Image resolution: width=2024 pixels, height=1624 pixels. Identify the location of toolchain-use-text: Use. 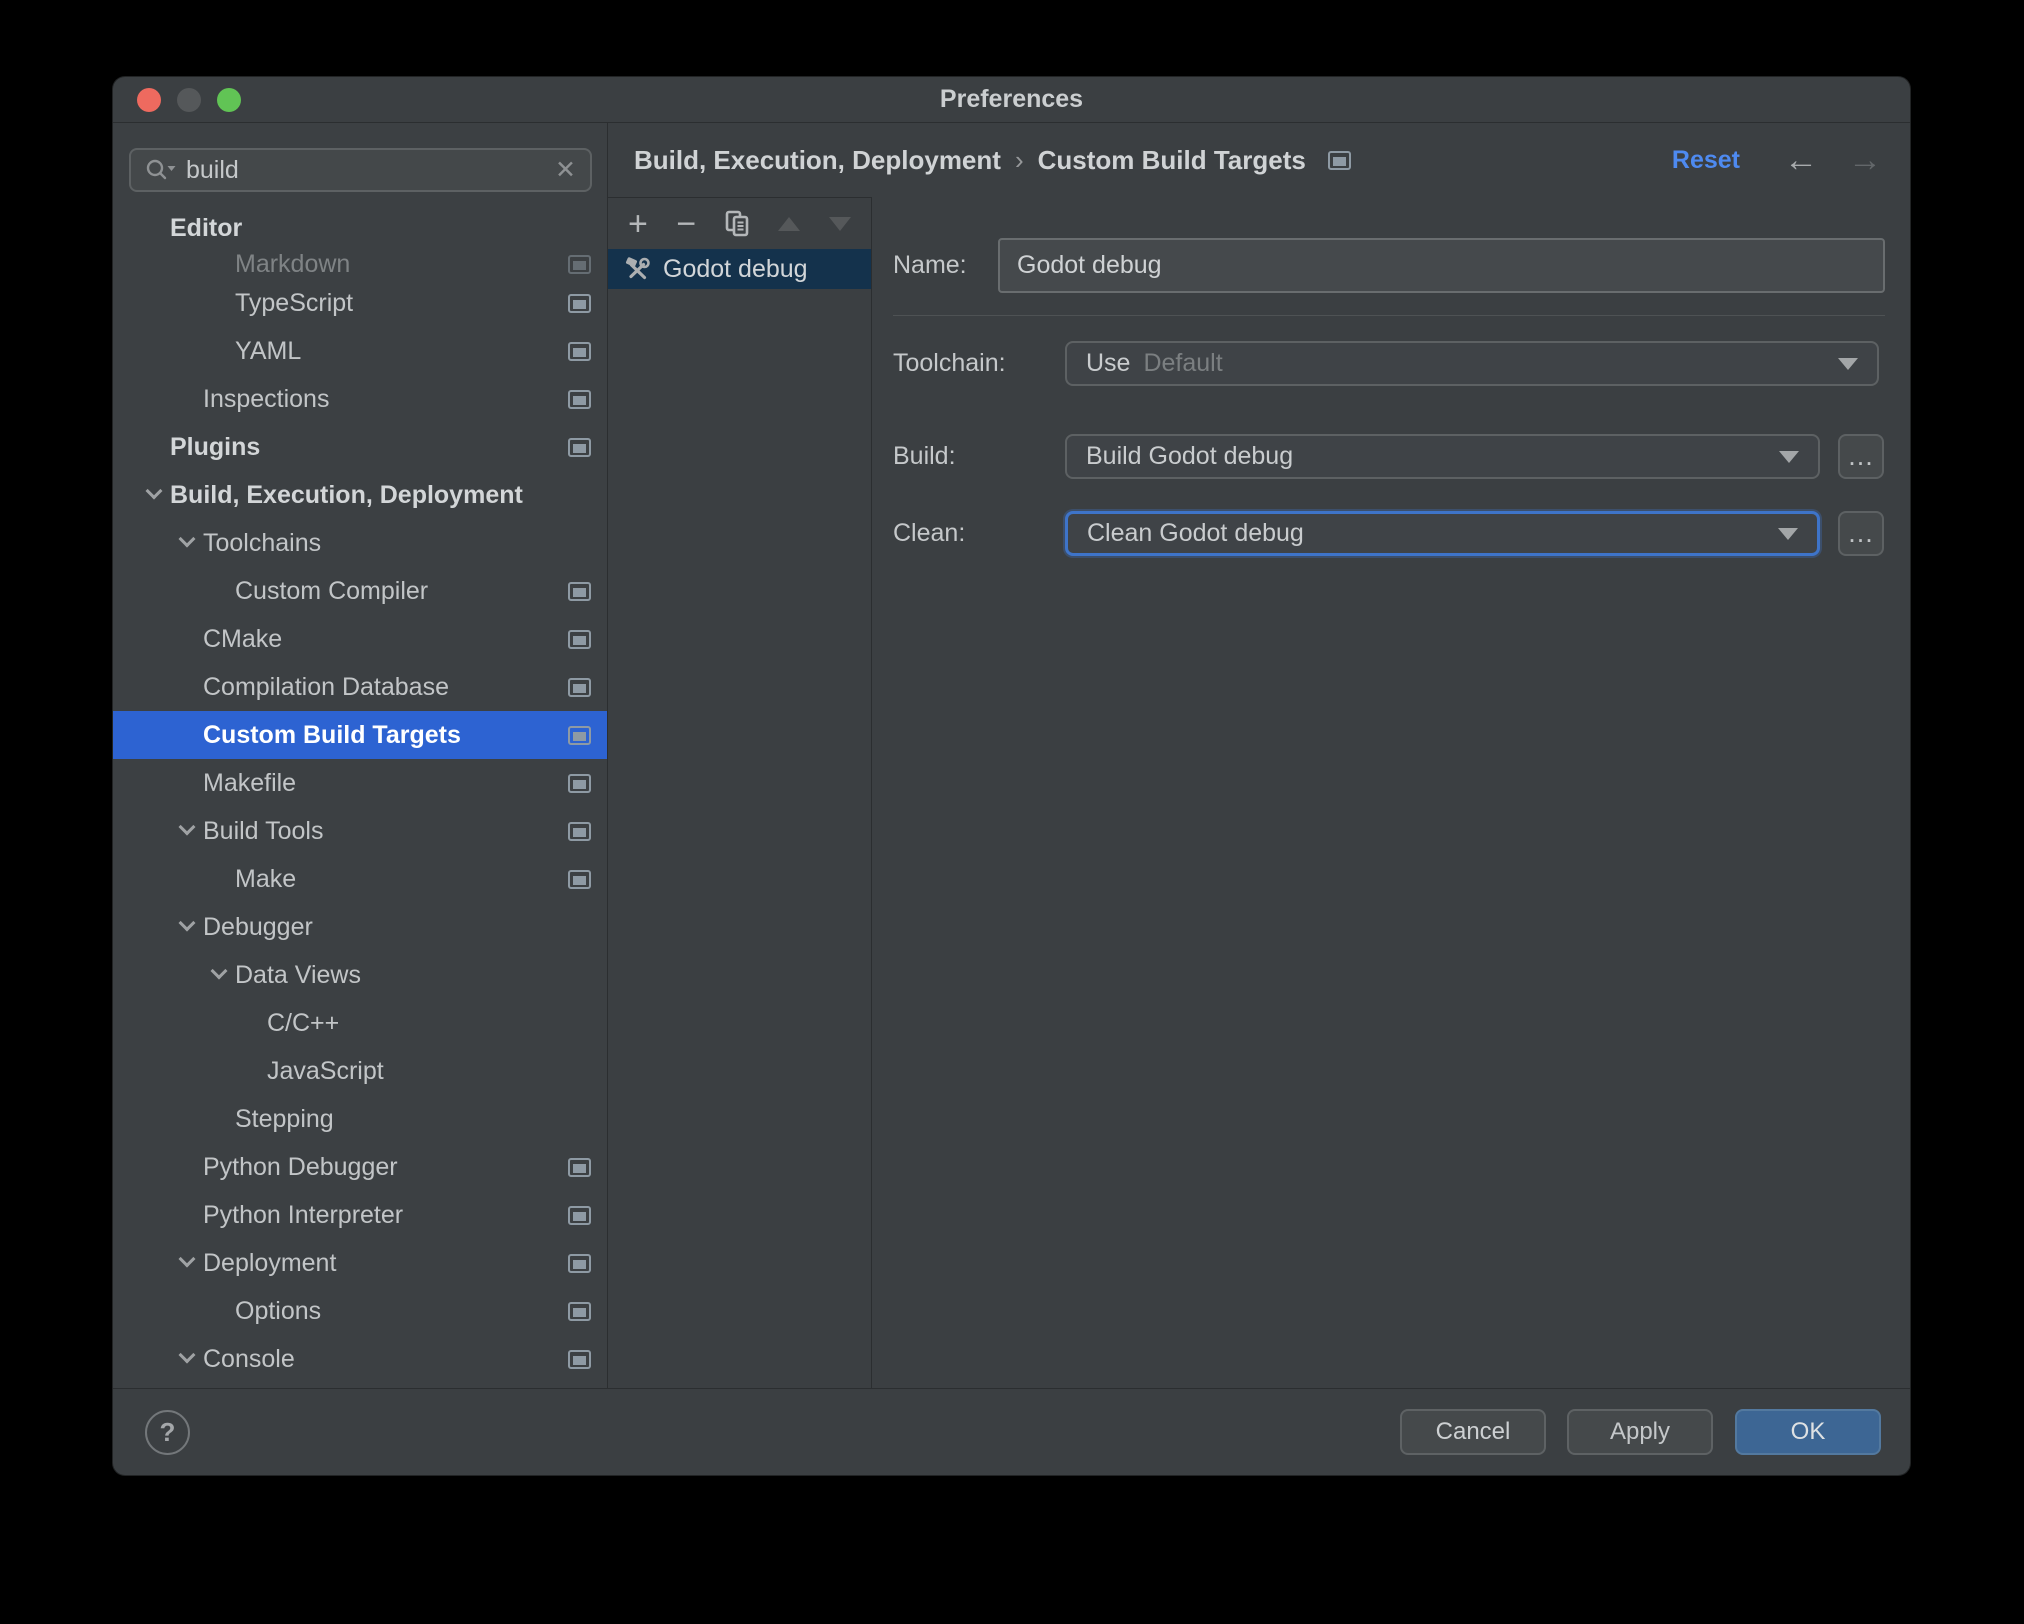
(1108, 363).